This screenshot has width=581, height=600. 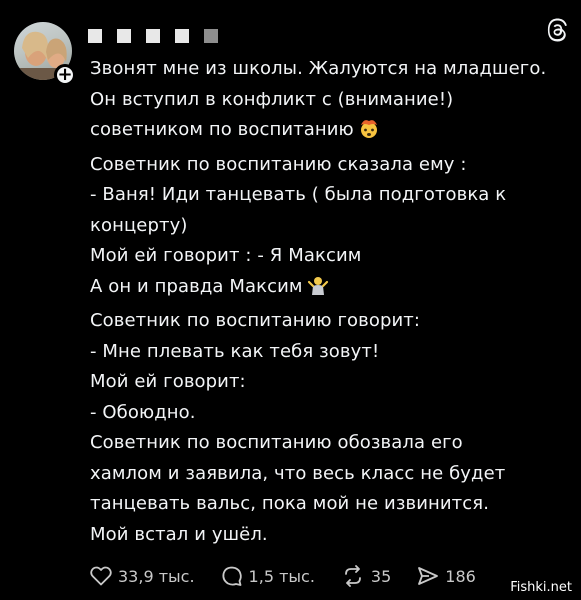 What do you see at coordinates (143, 412) in the screenshot?
I see `post-line: - Обоюдно.` at bounding box center [143, 412].